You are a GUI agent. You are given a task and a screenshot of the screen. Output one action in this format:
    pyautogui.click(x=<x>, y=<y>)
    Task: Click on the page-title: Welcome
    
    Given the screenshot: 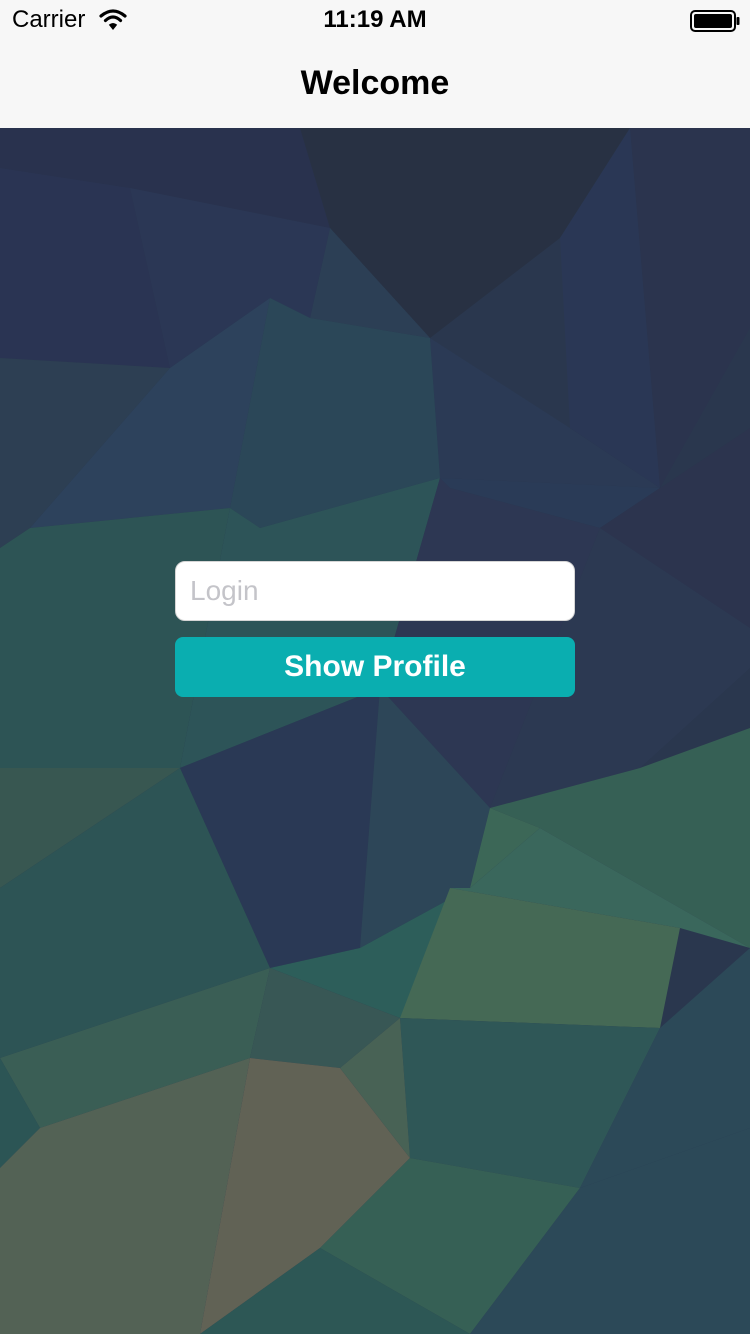 What is the action you would take?
    pyautogui.click(x=375, y=83)
    